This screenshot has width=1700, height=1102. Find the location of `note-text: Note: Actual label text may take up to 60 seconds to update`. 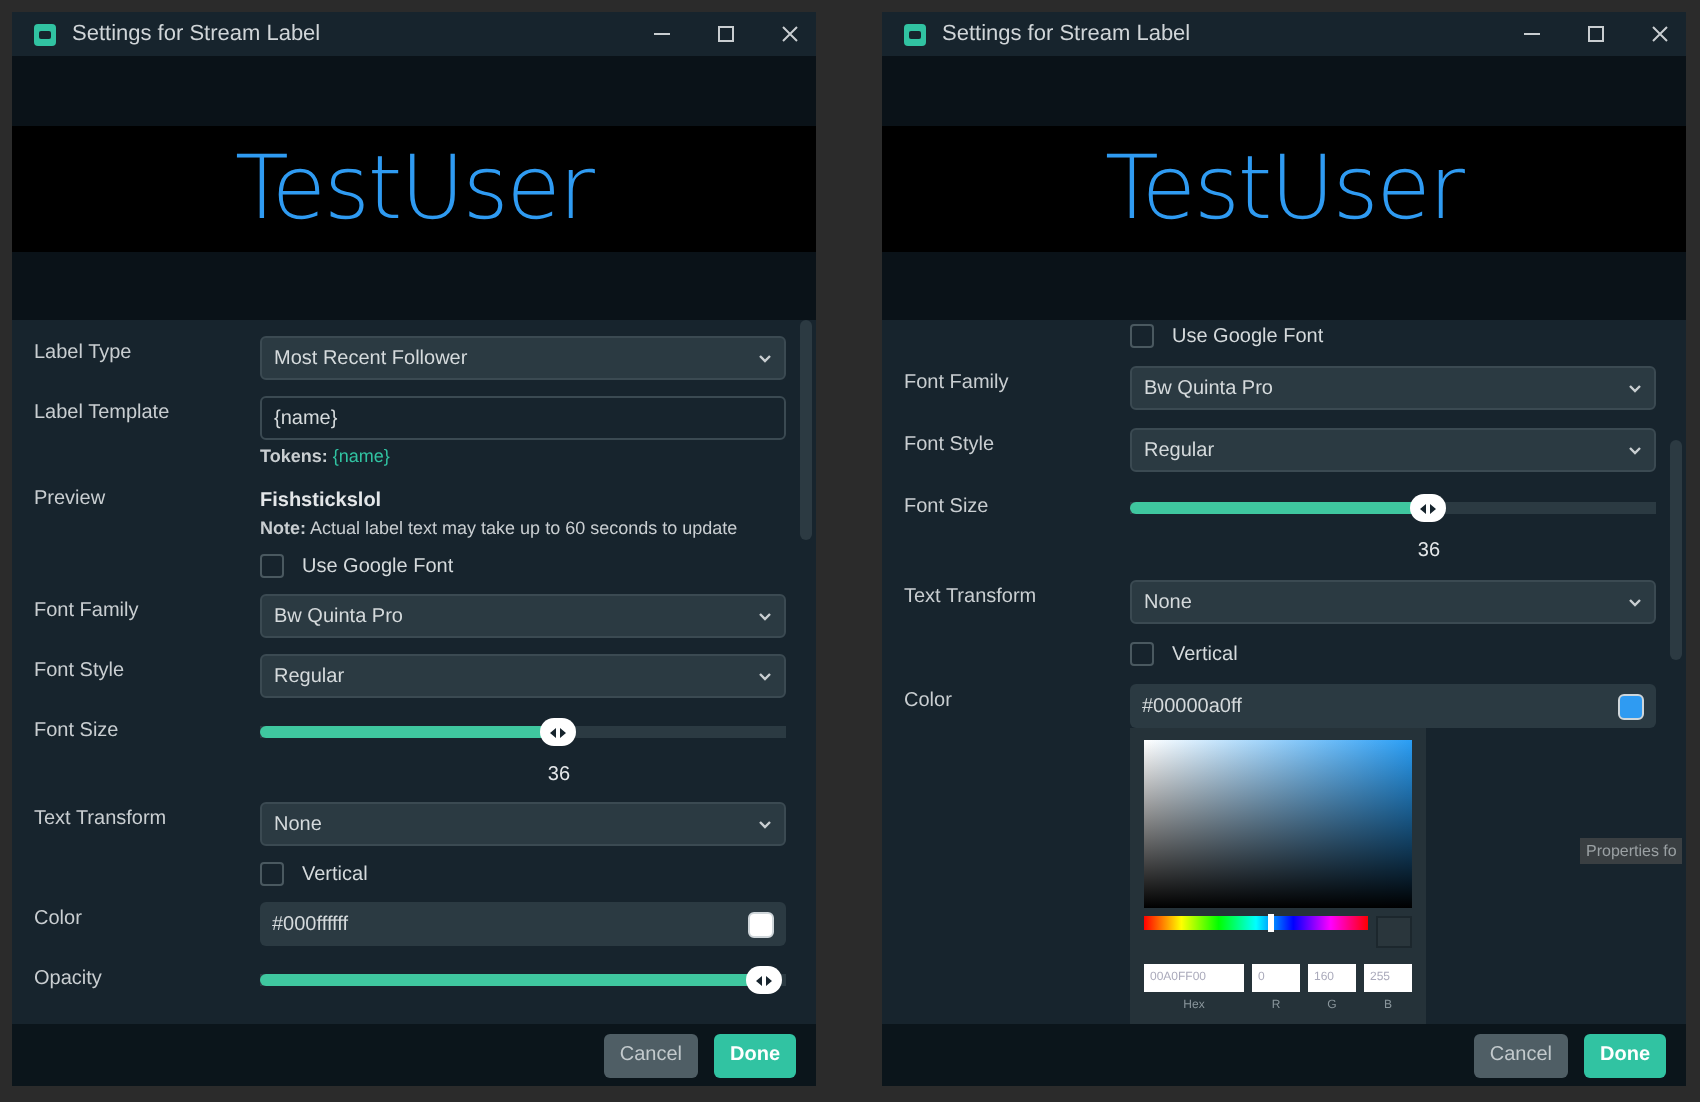

note-text: Note: Actual label text may take up to 60 seconds to update is located at coordinates (500, 528).